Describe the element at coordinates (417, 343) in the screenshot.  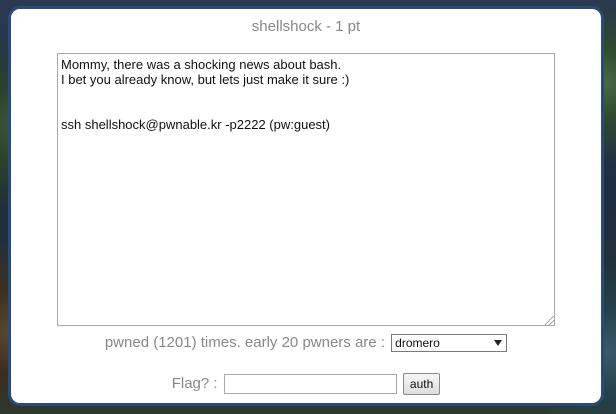
I see `pwners-selected-value: dromero` at that location.